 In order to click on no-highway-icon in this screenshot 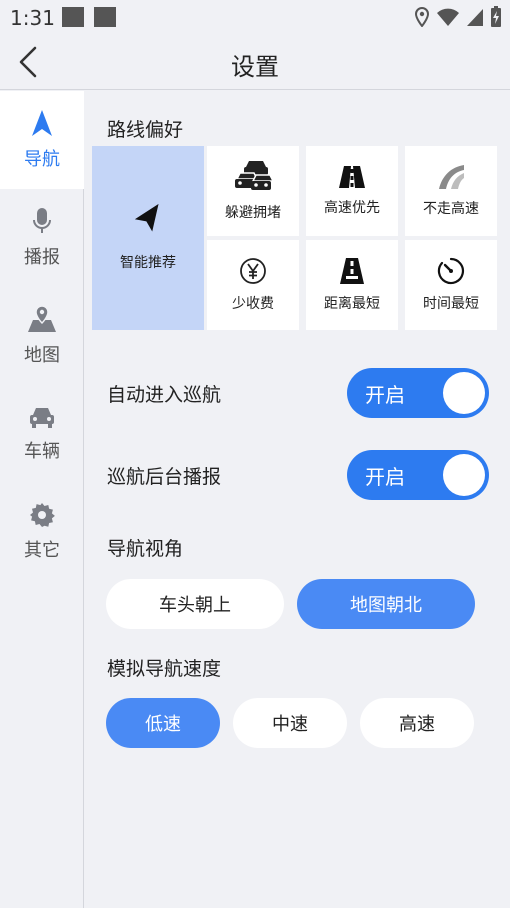, I will do `click(451, 177)`.